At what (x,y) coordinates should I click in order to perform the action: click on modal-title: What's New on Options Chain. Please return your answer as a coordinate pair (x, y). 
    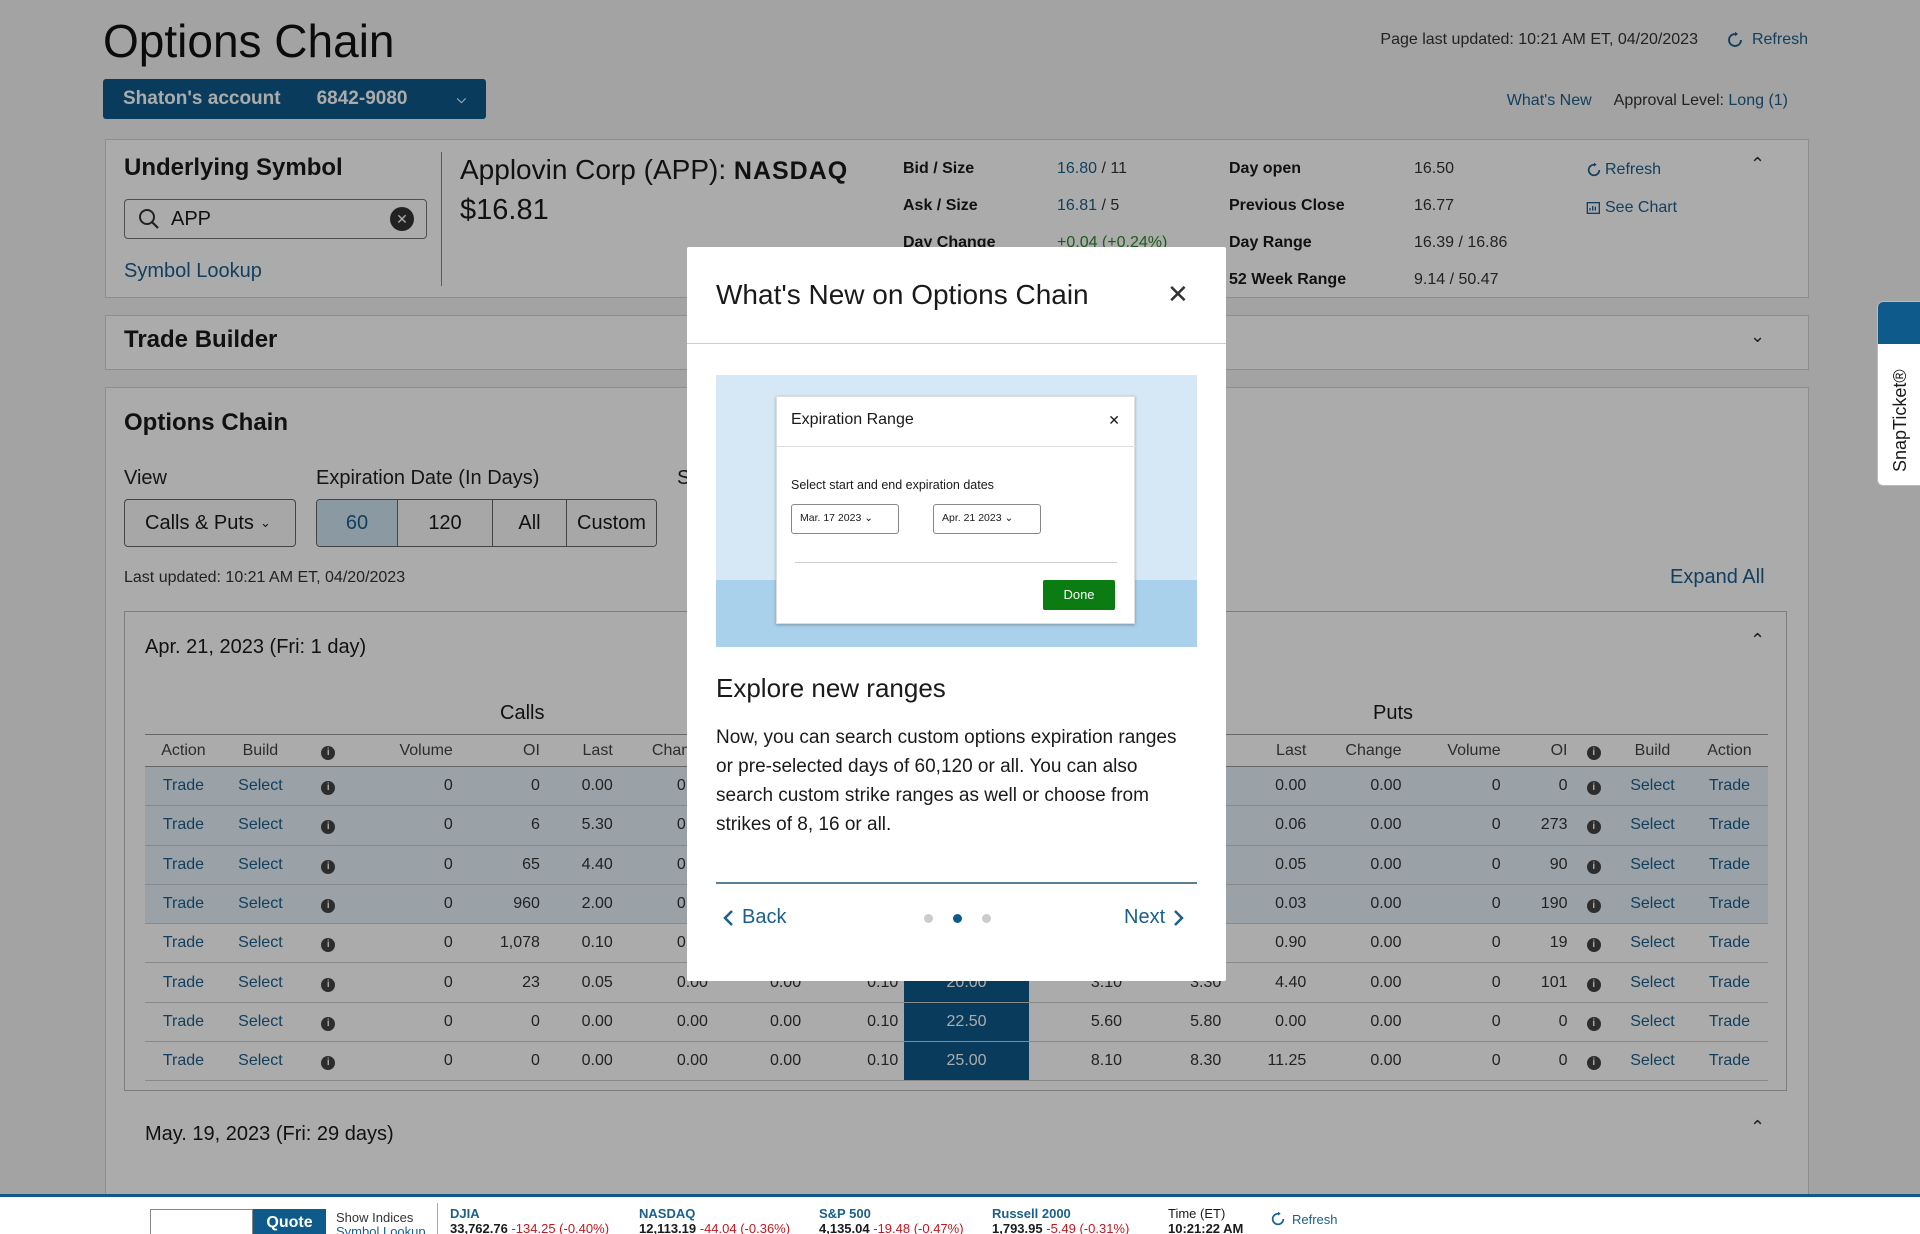
    Looking at the image, I should click on (902, 294).